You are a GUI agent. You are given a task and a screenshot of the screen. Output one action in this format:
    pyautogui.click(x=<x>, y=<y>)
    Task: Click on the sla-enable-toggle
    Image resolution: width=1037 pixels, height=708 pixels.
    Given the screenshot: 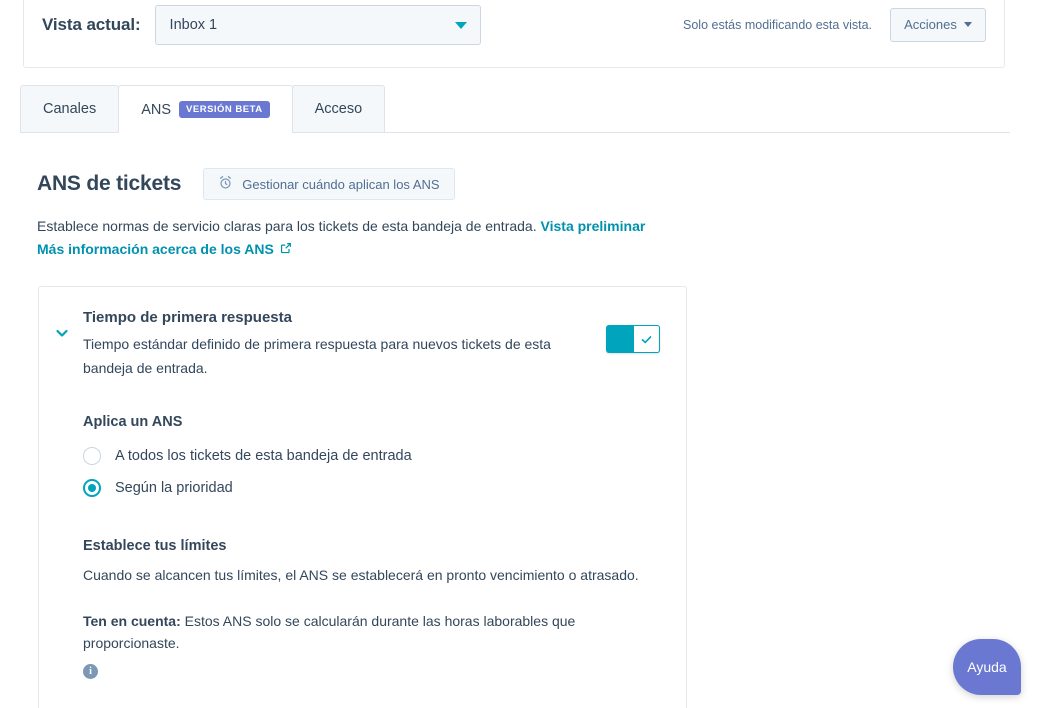 What is the action you would take?
    pyautogui.click(x=633, y=339)
    